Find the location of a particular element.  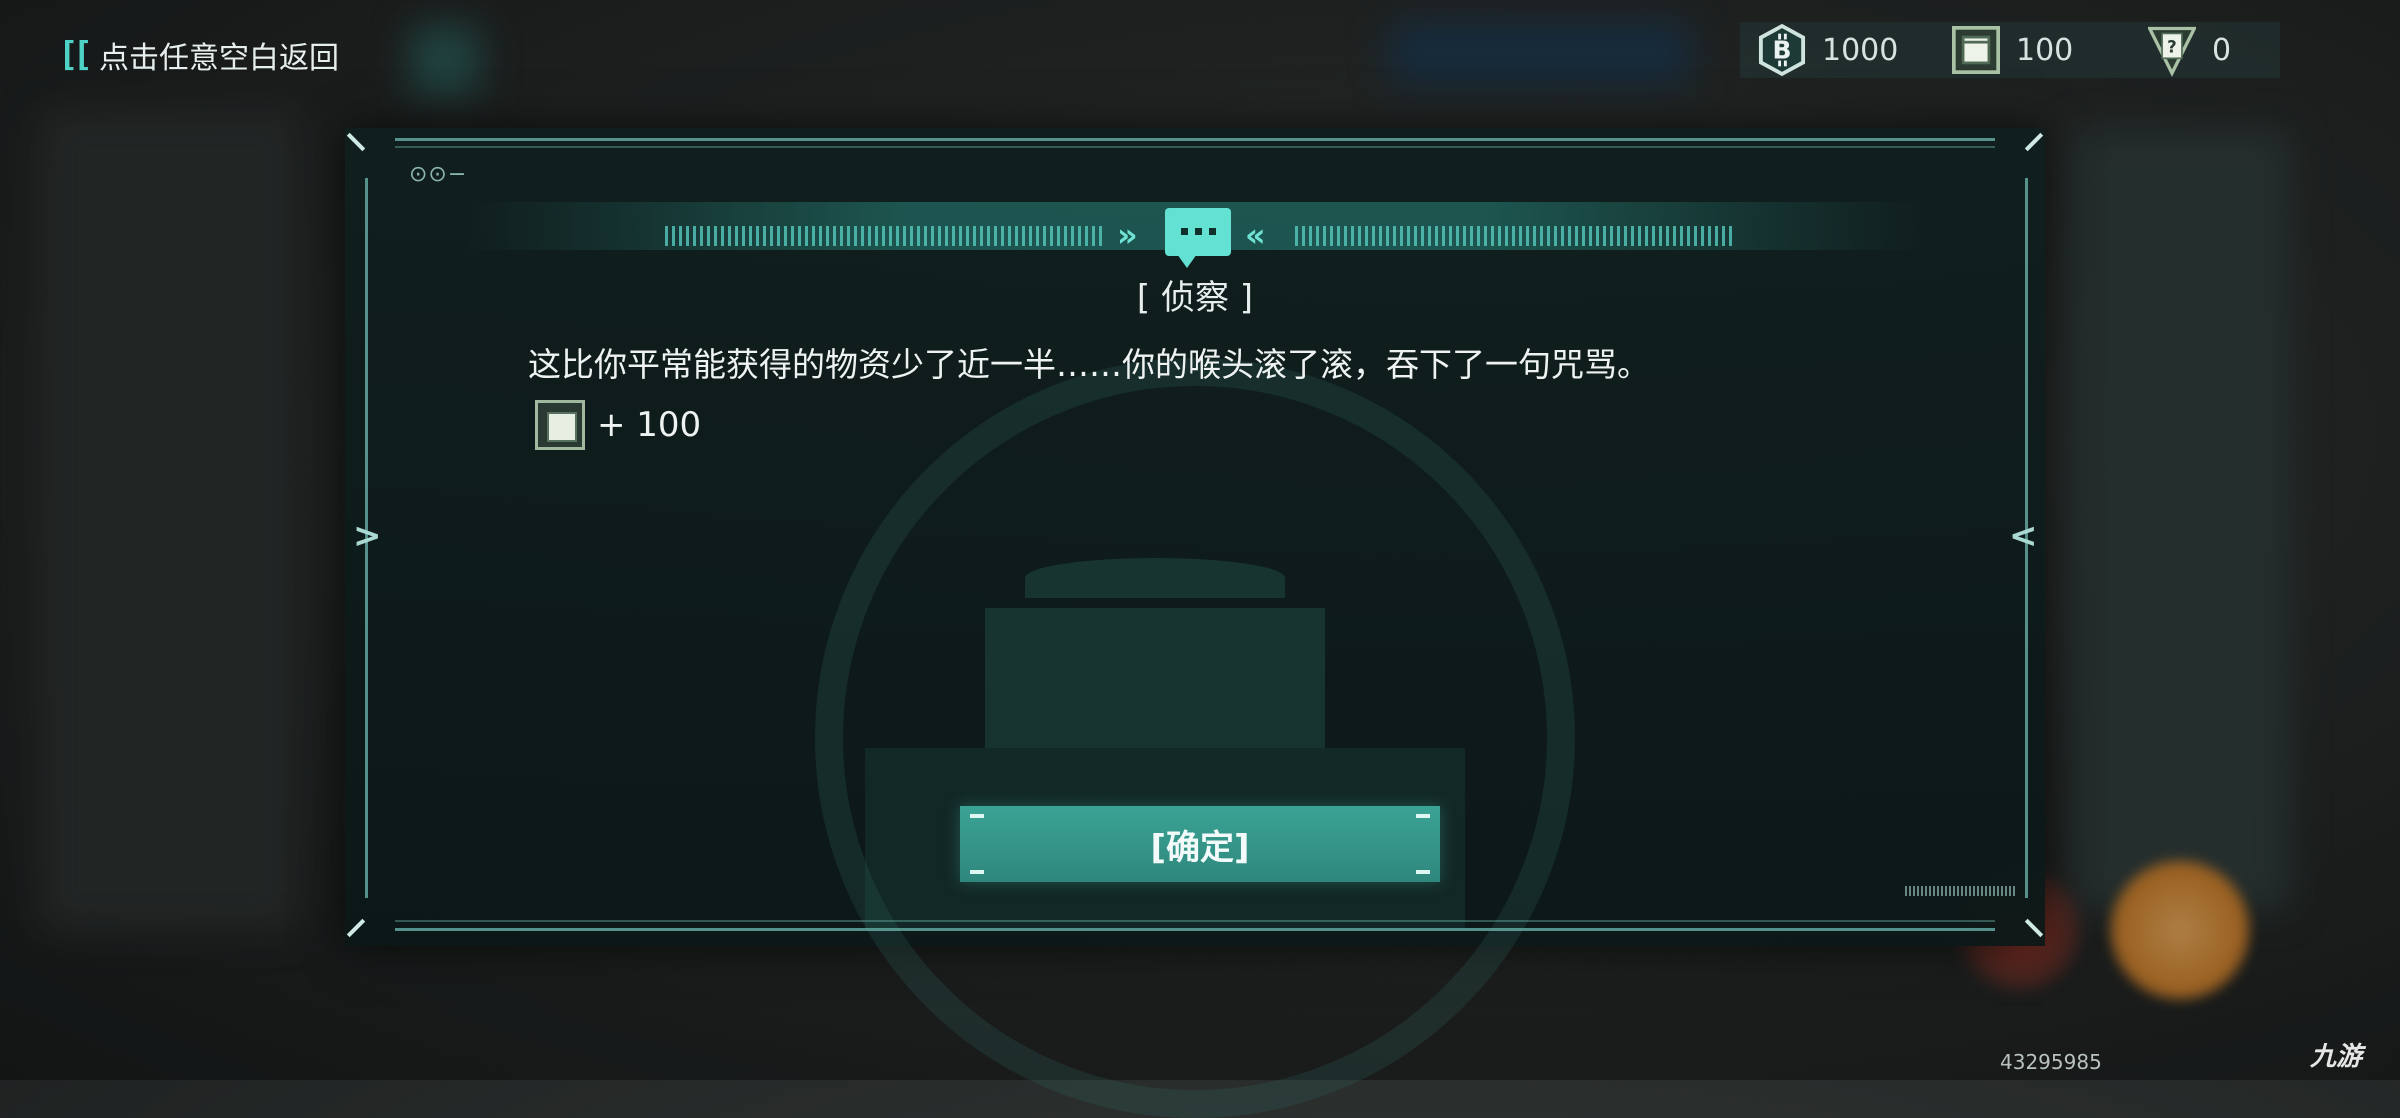

resource-cards: ? 0 is located at coordinates (2189, 50).